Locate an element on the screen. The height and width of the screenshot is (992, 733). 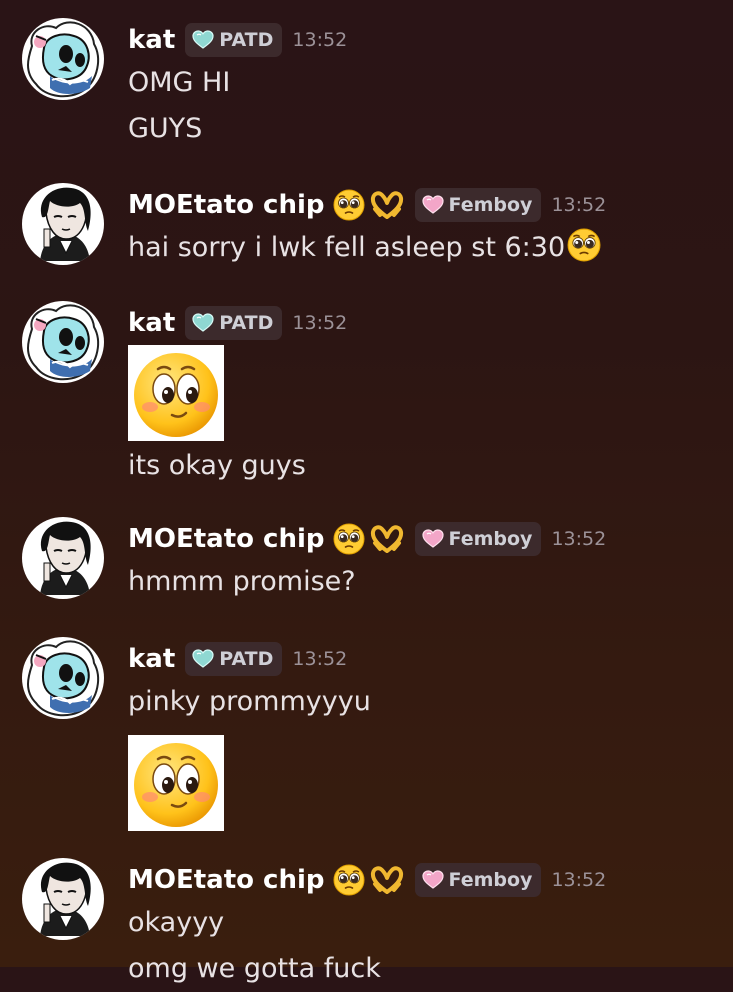
message-text: omg we gotta fuck is located at coordinates (254, 968).